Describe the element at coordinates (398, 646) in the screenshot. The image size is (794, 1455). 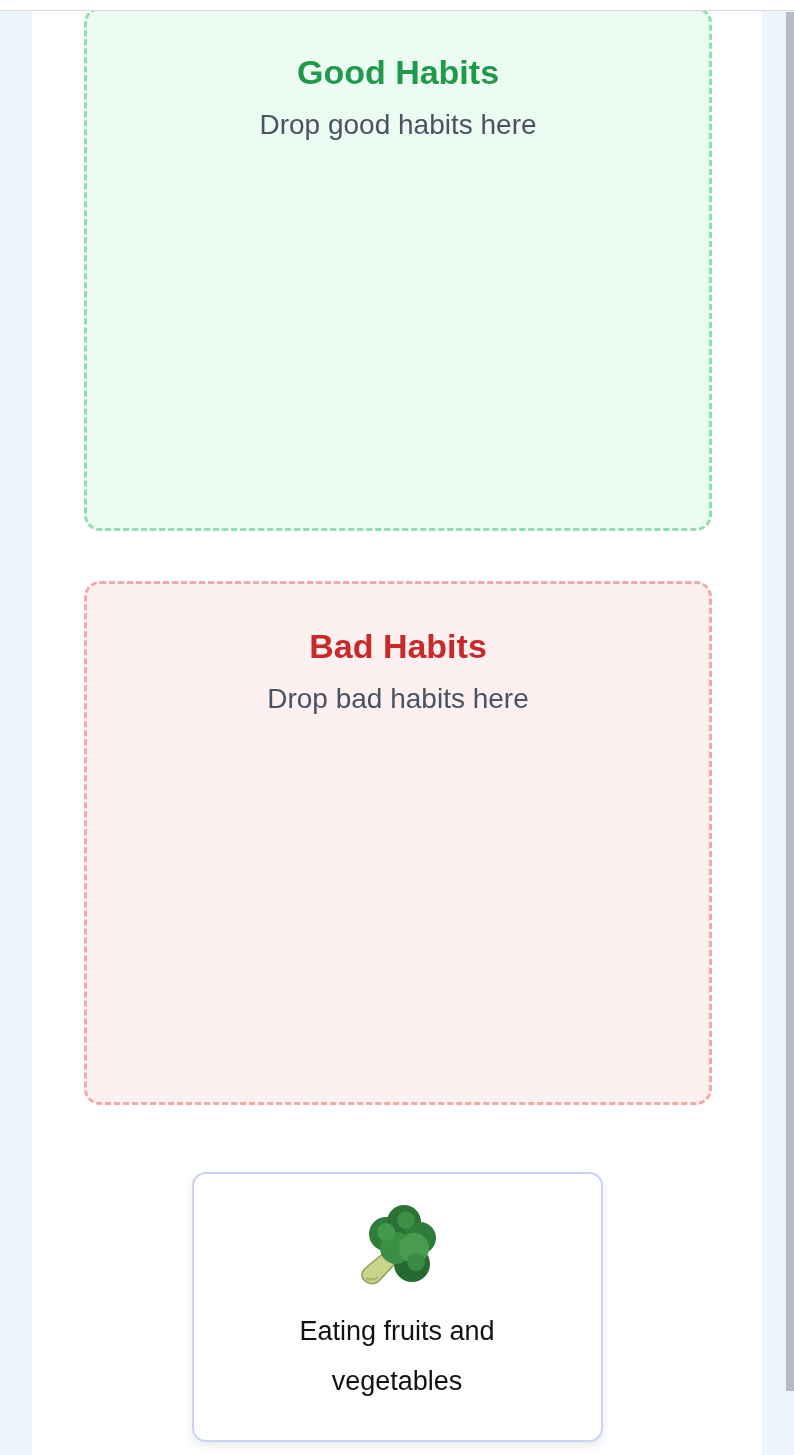
I see `zone-title: Bad Habits` at that location.